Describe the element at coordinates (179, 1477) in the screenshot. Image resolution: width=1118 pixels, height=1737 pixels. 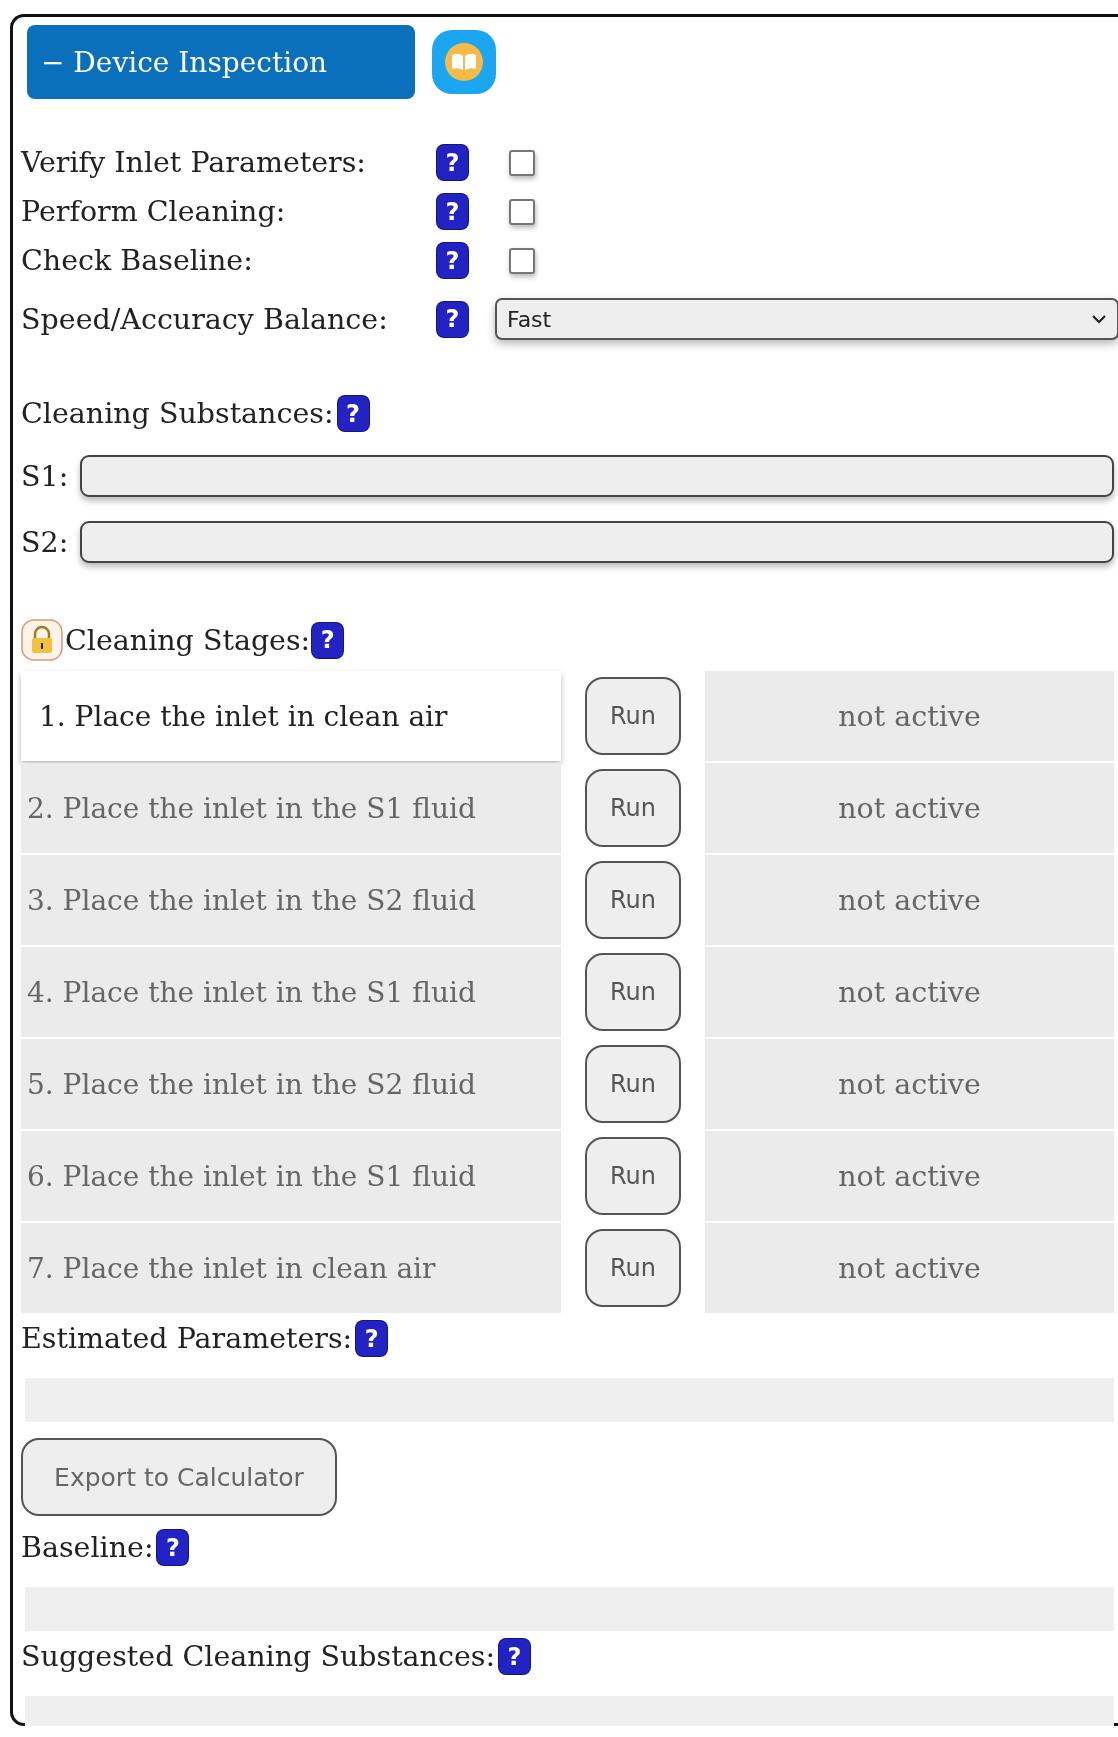
I see `export-button: Export to Calculator` at that location.